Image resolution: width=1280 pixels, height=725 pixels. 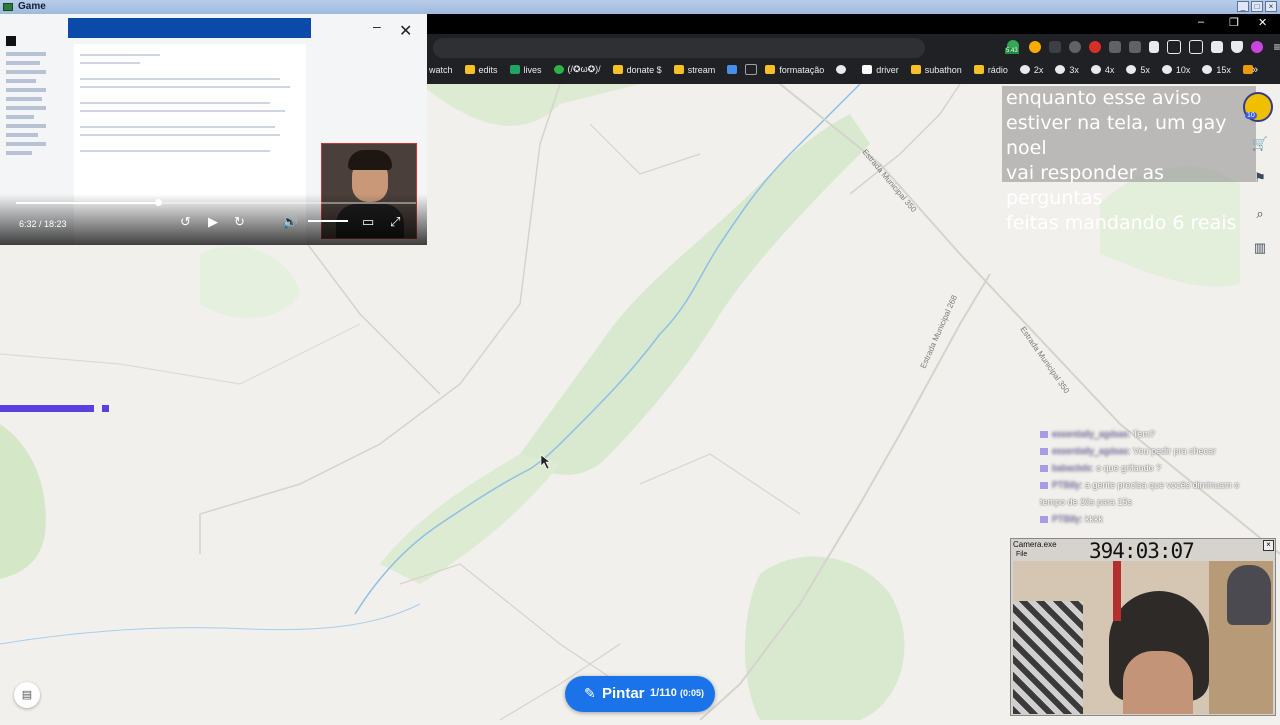 What do you see at coordinates (1174, 47) in the screenshot?
I see `sidepanel-icon` at bounding box center [1174, 47].